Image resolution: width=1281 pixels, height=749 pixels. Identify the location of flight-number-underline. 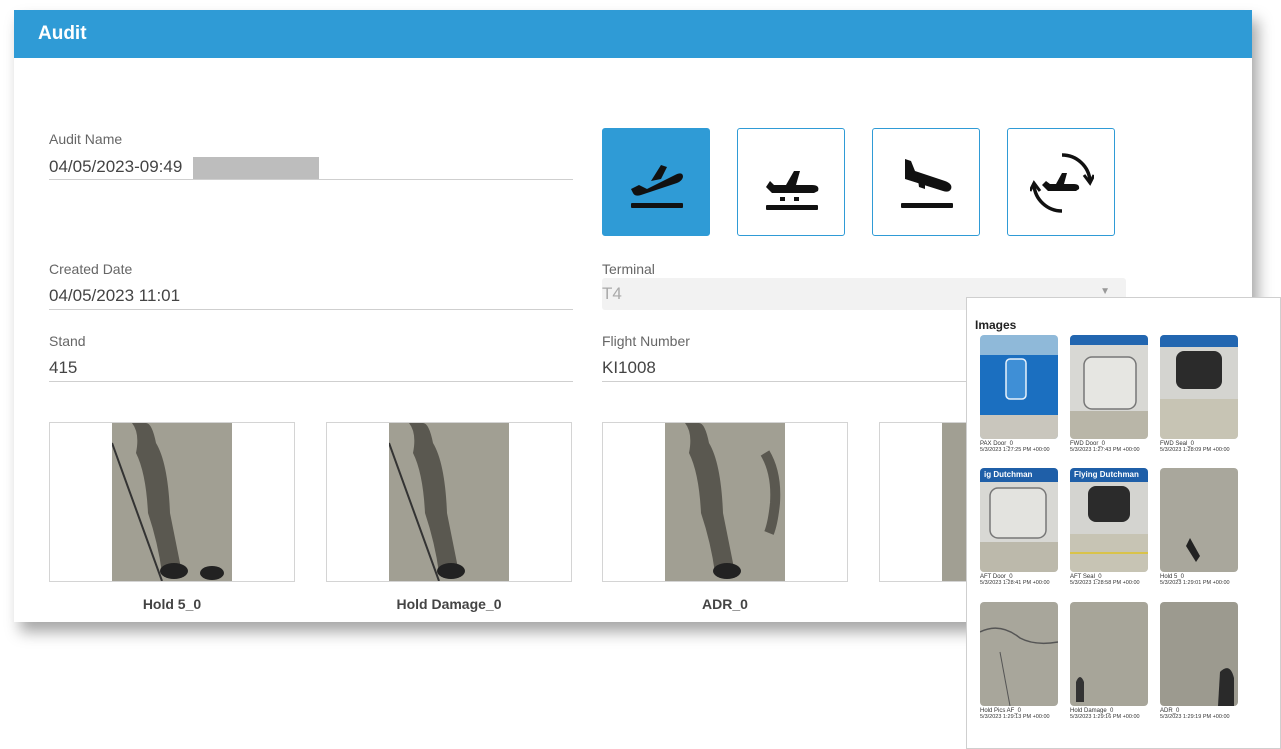
(792, 381).